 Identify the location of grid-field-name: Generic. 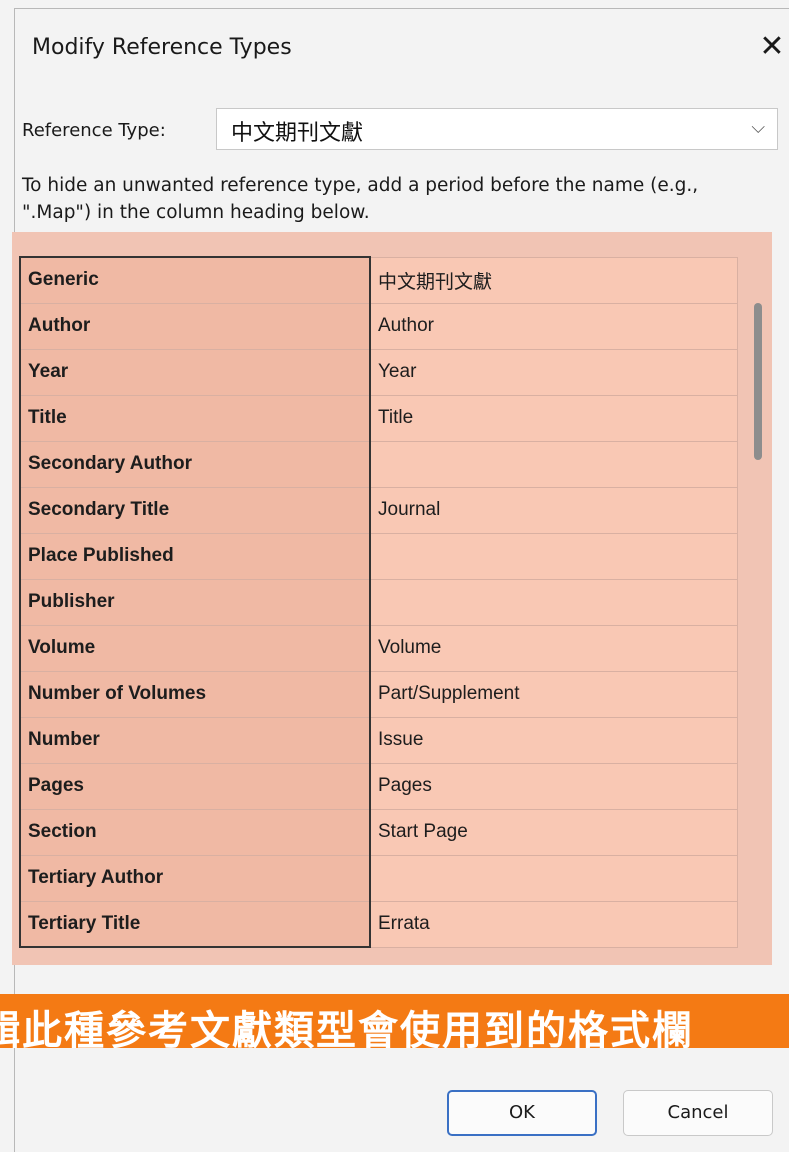
(195, 280).